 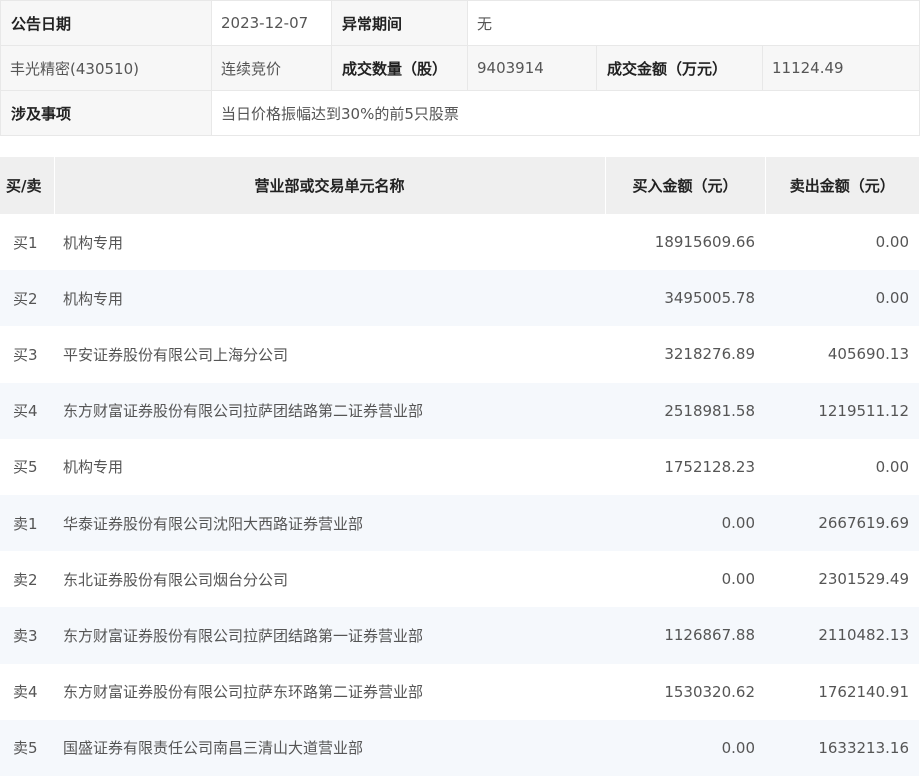 What do you see at coordinates (685, 354) in the screenshot?
I see `row-buy-amount: 3218276.89` at bounding box center [685, 354].